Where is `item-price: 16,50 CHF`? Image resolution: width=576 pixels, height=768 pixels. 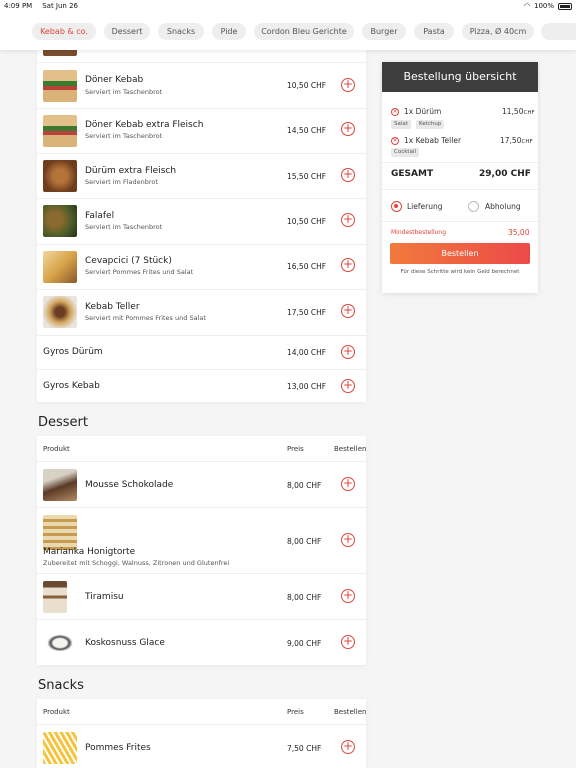 item-price: 16,50 CHF is located at coordinates (307, 266).